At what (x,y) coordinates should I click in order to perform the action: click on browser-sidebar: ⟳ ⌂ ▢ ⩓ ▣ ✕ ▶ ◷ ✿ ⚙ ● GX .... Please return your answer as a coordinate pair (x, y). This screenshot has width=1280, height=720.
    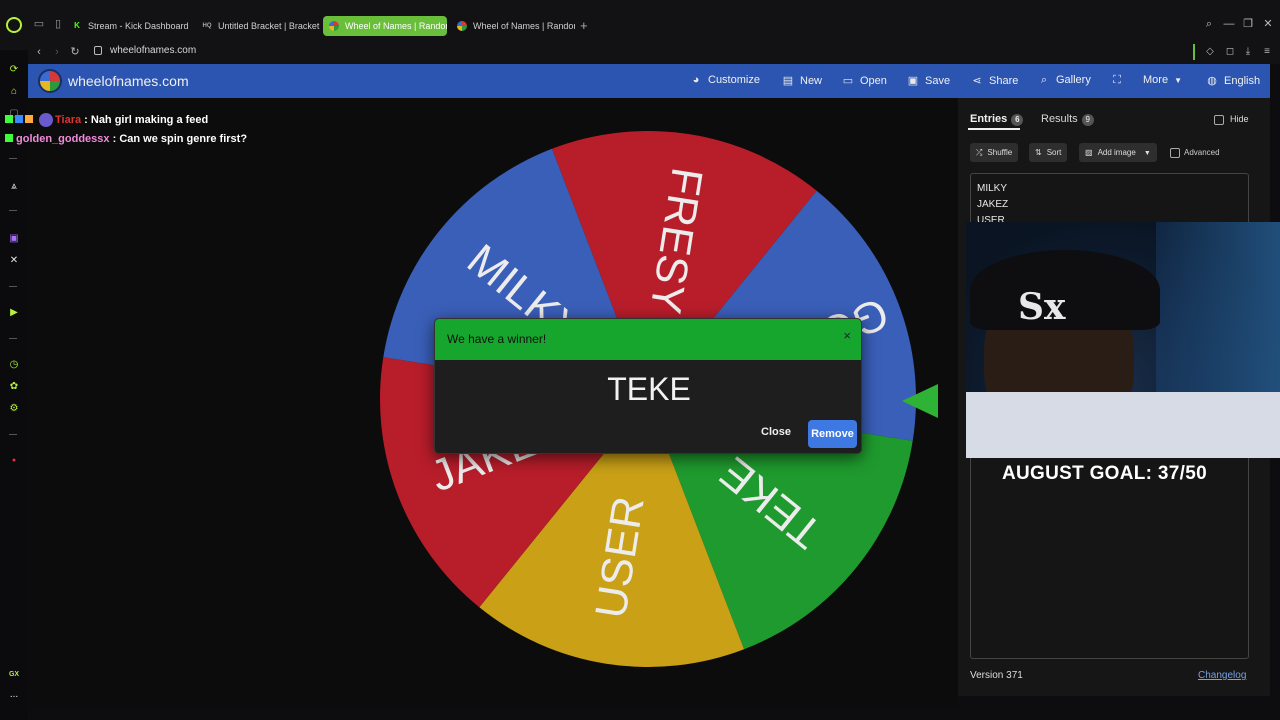
    Looking at the image, I should click on (14, 385).